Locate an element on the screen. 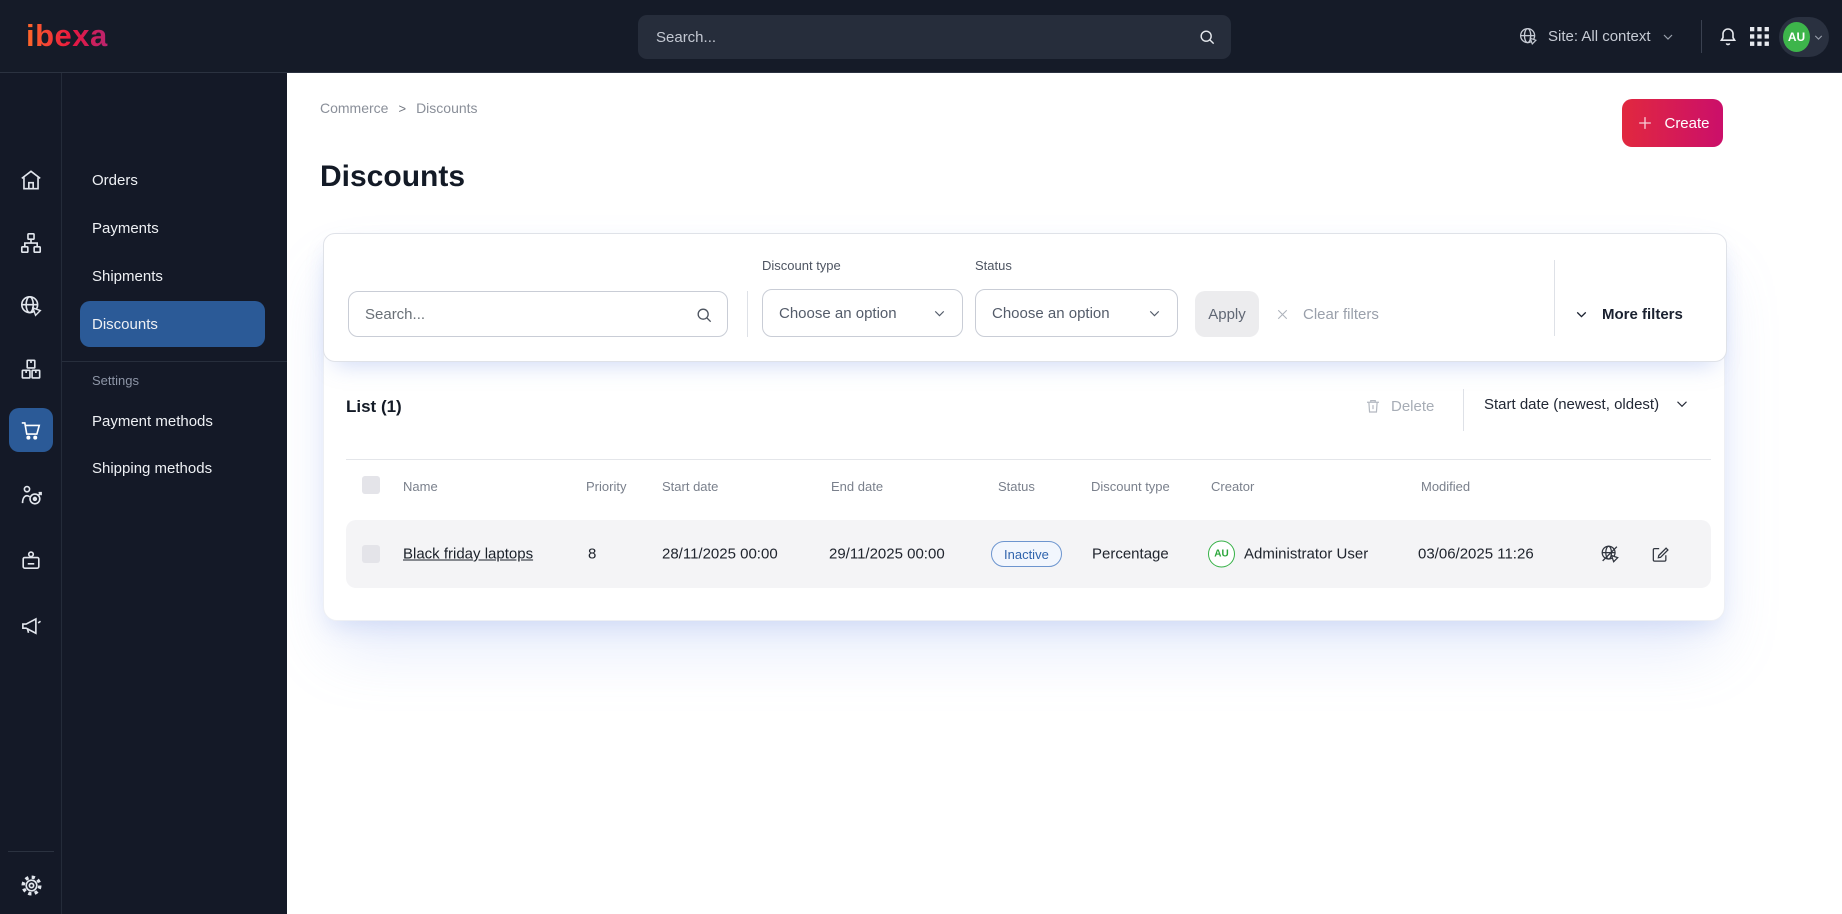 This screenshot has width=1842, height=914. trash-icon is located at coordinates (1373, 406).